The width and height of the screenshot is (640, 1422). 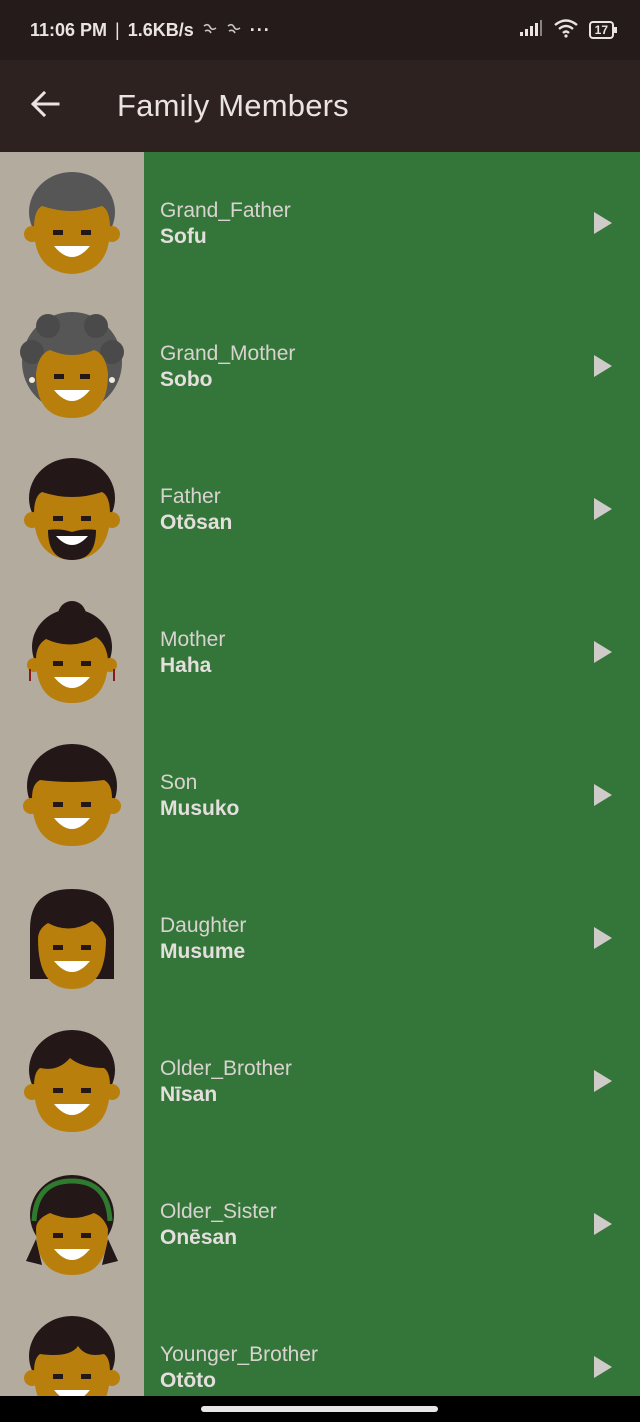 What do you see at coordinates (392, 223) in the screenshot?
I see `row-text: Grand_Father Sofu` at bounding box center [392, 223].